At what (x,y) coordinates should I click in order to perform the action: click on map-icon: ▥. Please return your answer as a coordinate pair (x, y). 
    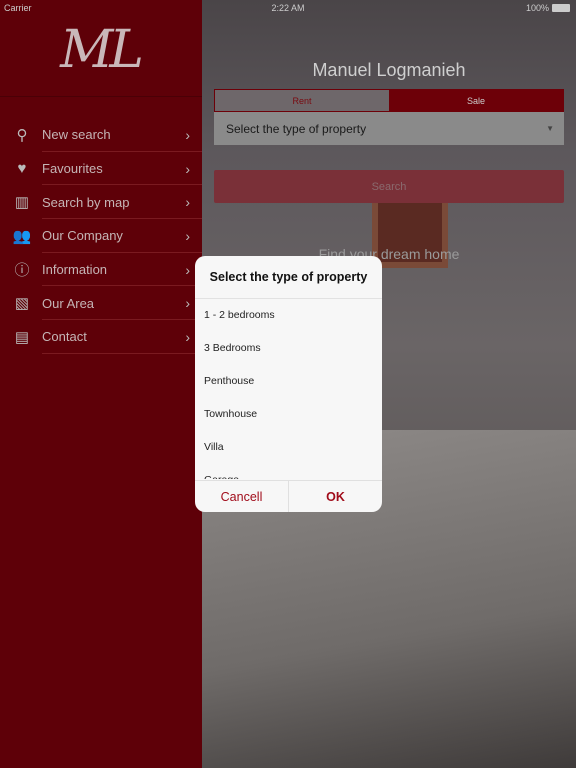
    Looking at the image, I should click on (22, 203).